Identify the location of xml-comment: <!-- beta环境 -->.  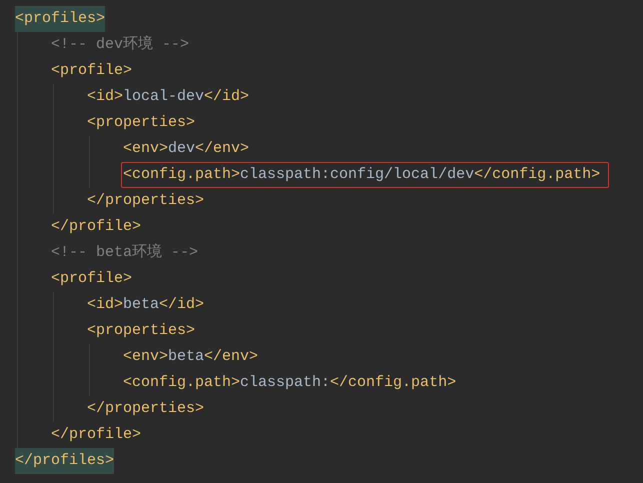
(124, 252).